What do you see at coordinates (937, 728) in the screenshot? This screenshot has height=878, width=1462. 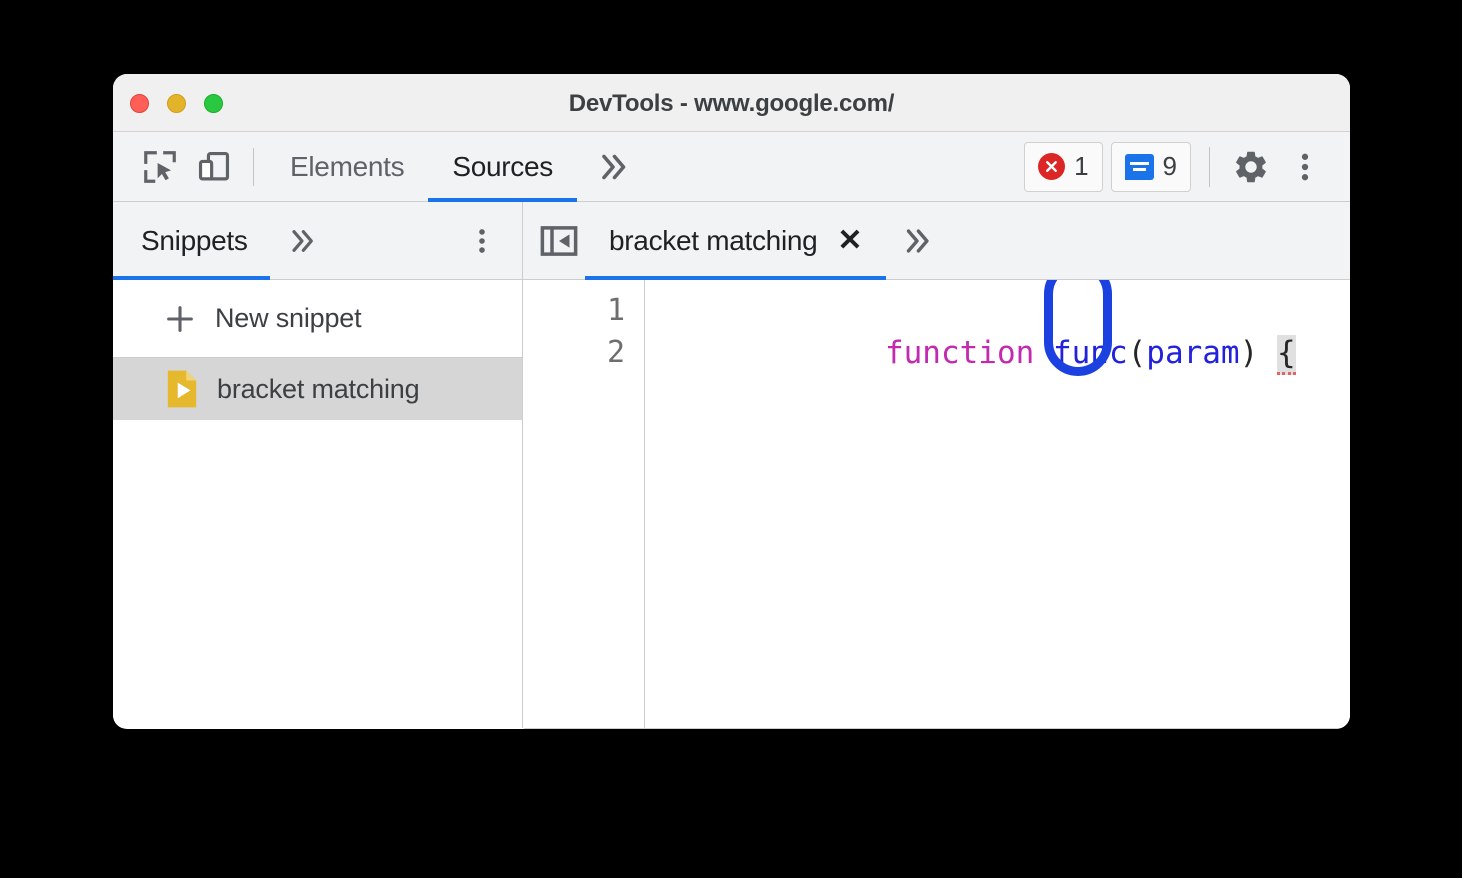 I see `editor-status-bar: {} Line 1, Column 23 ⌘+Enter Coverage` at bounding box center [937, 728].